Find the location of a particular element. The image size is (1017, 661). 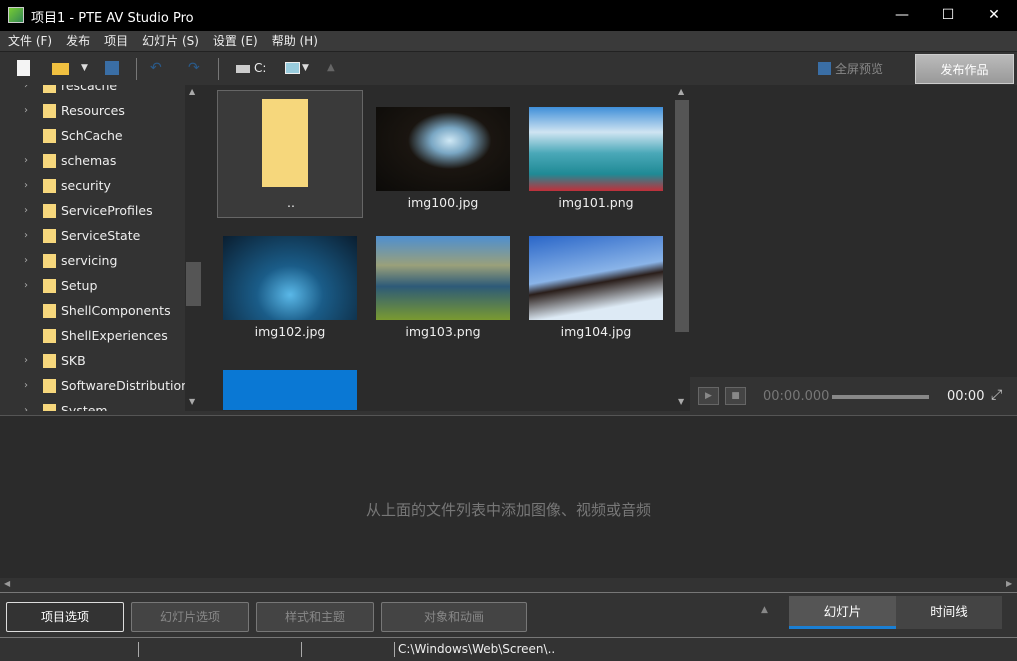

file-name: img103.png is located at coordinates (443, 331).